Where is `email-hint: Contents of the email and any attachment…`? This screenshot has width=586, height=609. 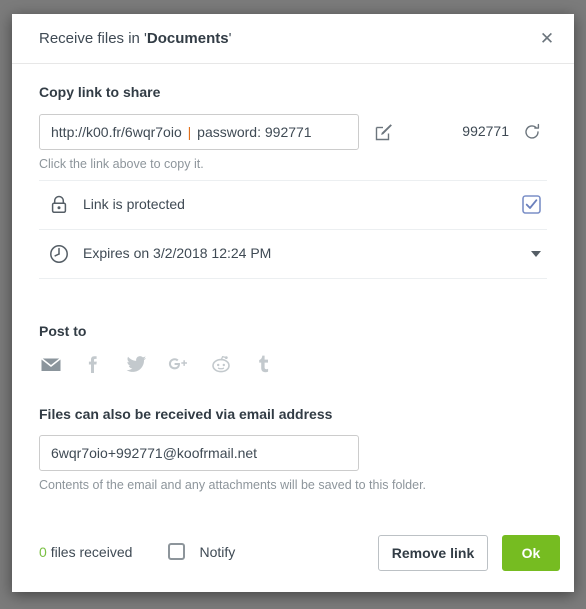 email-hint: Contents of the email and any attachment… is located at coordinates (233, 485).